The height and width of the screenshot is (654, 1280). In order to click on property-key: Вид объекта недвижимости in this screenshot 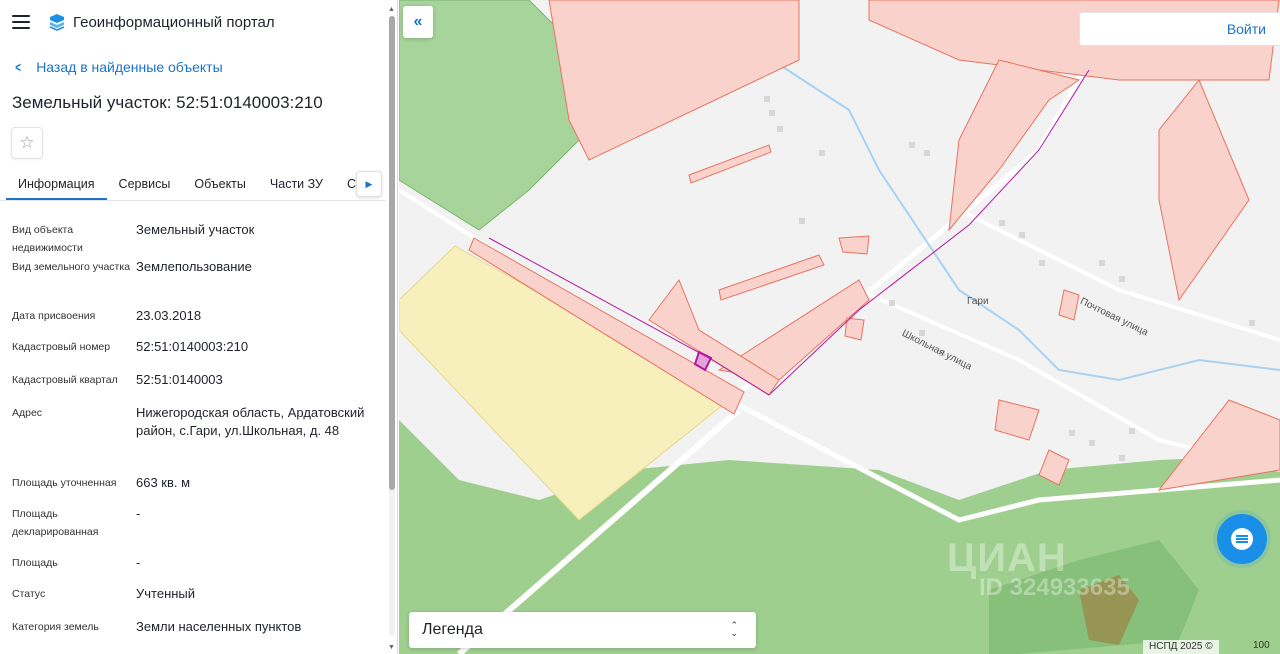, I will do `click(47, 239)`.